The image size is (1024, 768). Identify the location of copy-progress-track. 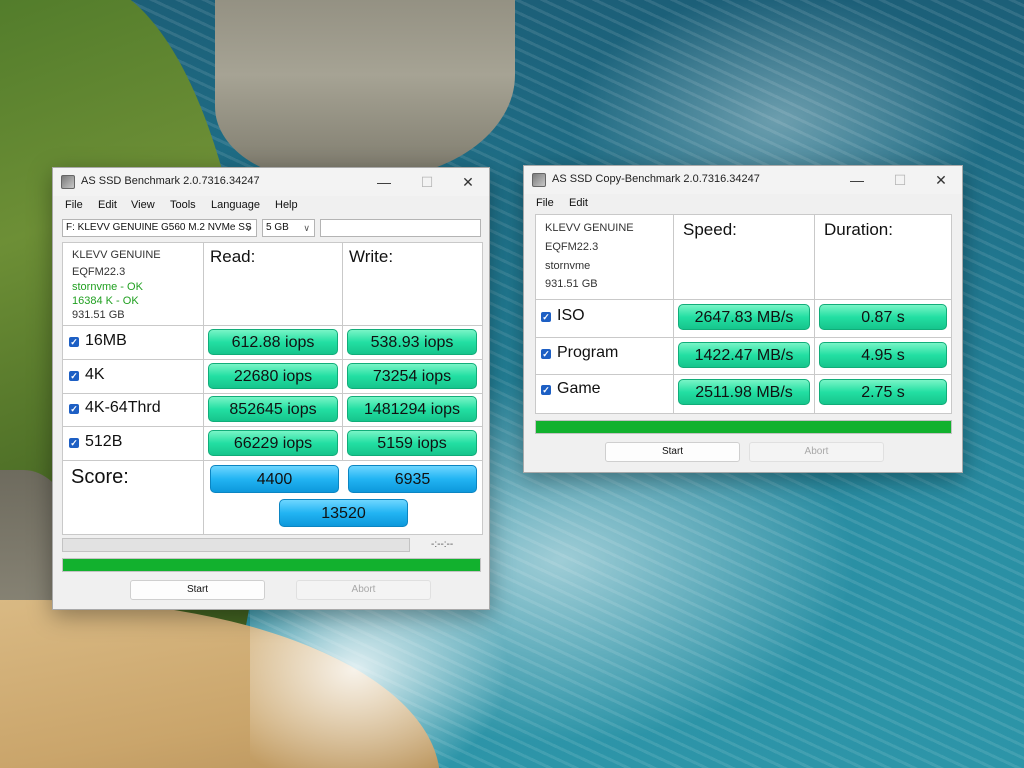
(743, 427).